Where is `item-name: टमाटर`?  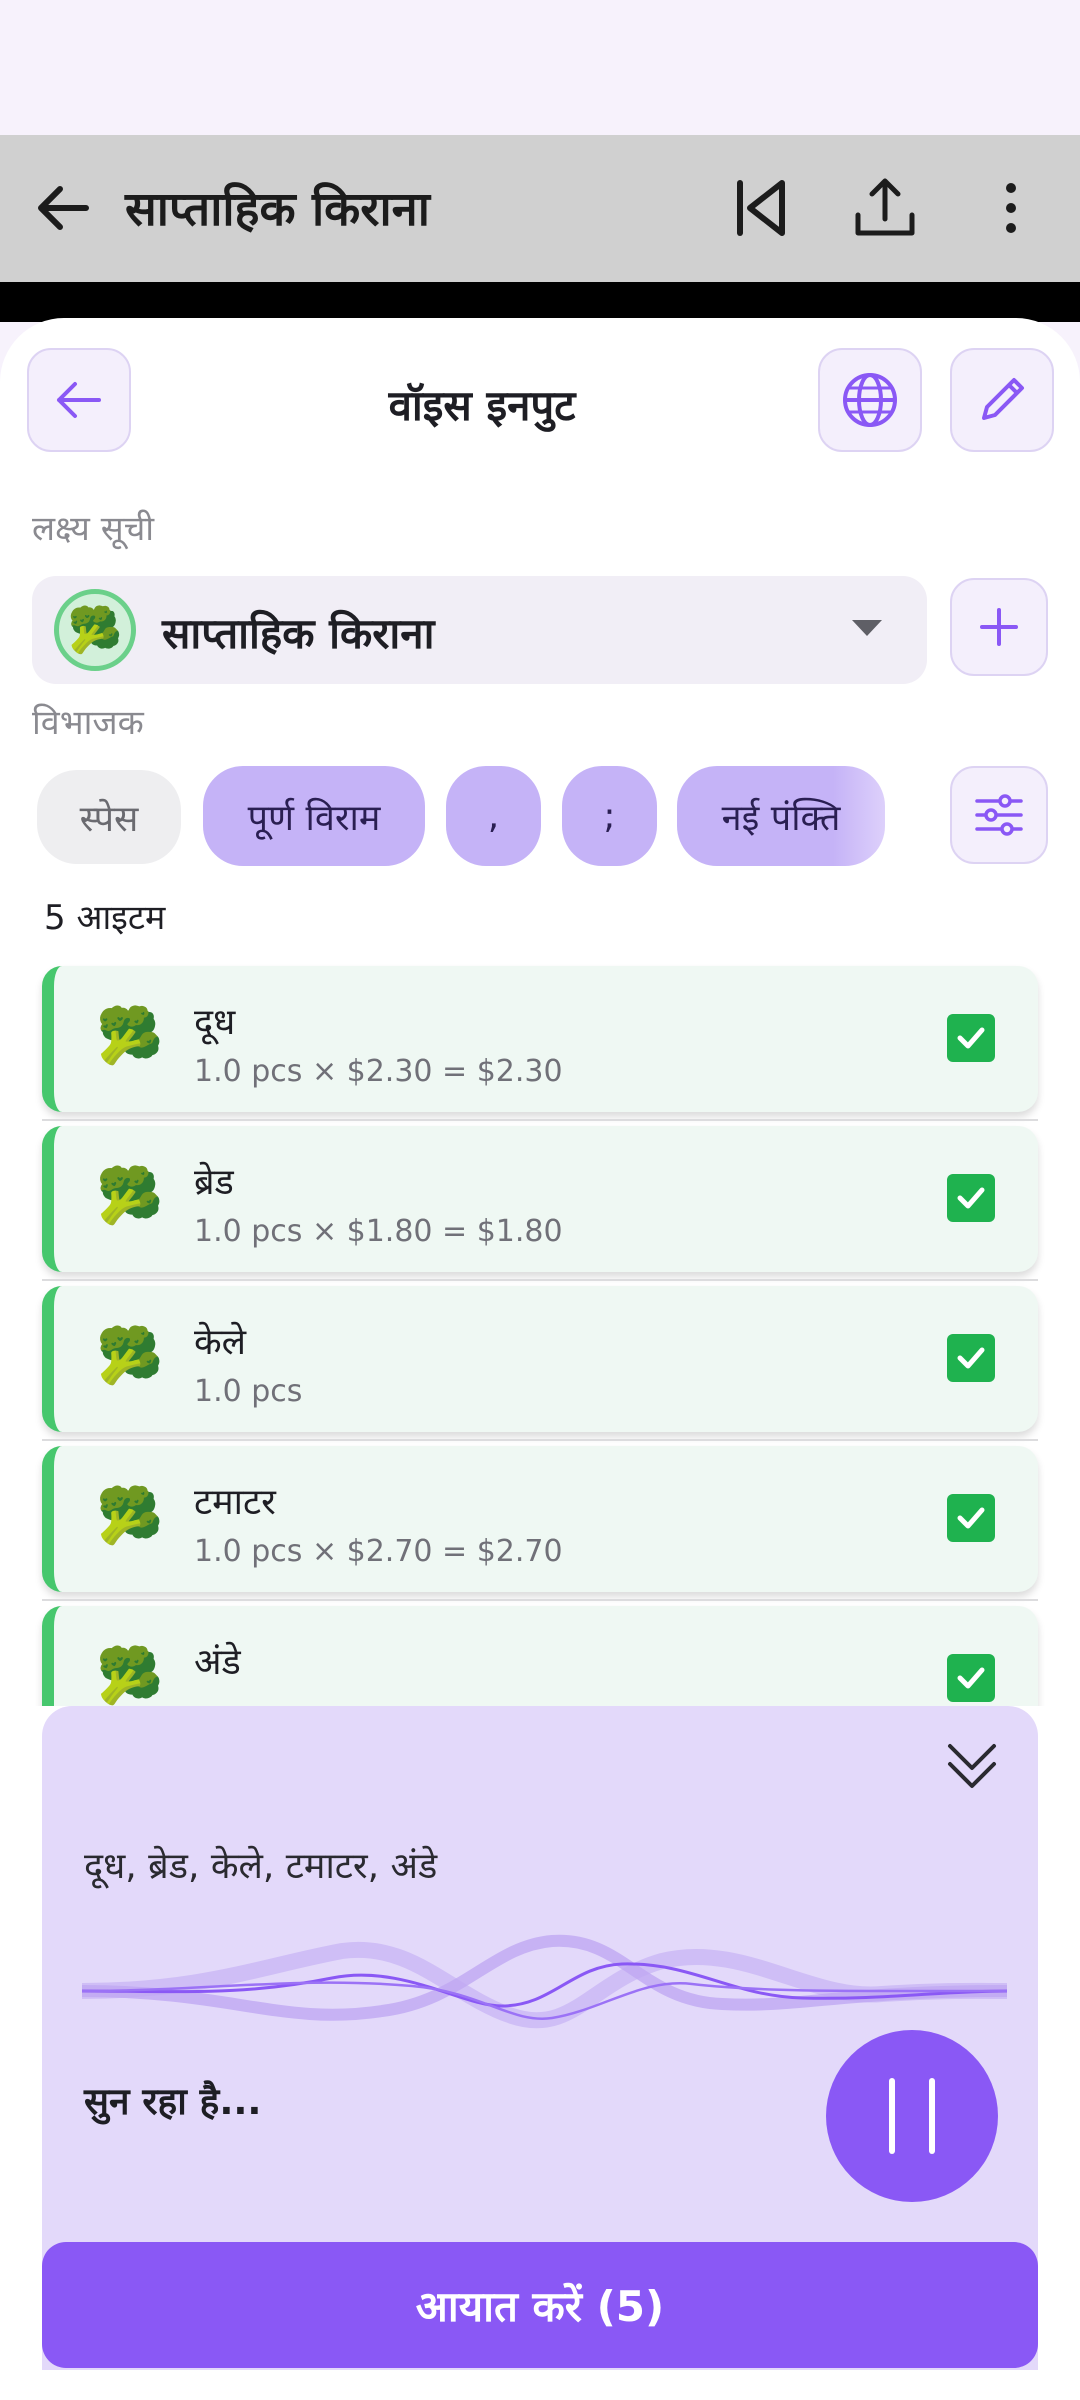
item-name: टमाटर is located at coordinates (235, 1502).